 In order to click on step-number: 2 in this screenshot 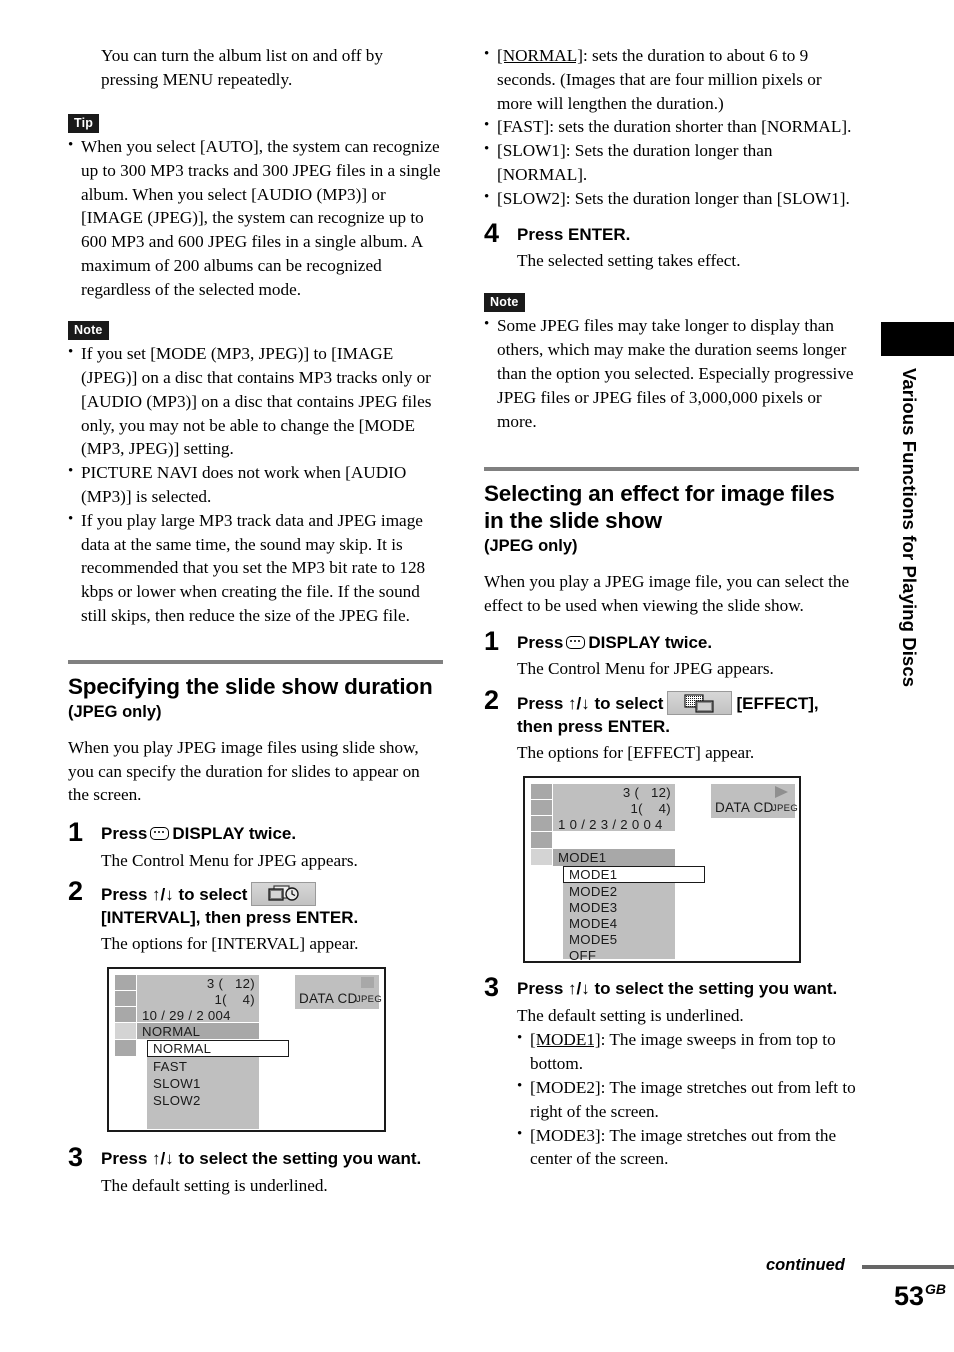, I will do `click(76, 891)`.